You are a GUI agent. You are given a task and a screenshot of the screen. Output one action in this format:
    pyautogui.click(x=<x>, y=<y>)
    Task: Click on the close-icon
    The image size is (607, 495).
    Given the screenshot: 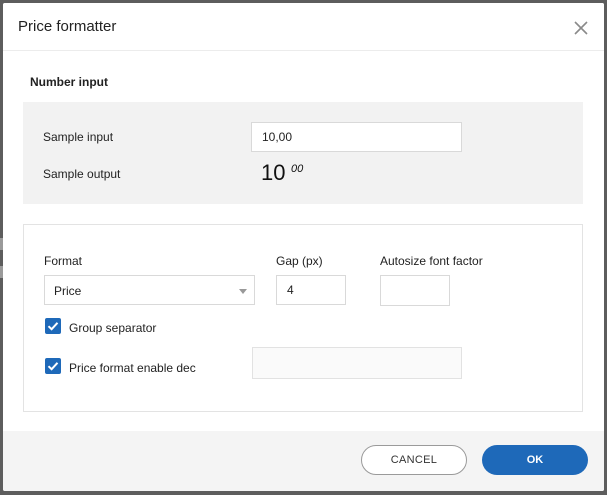 What is the action you would take?
    pyautogui.click(x=581, y=28)
    